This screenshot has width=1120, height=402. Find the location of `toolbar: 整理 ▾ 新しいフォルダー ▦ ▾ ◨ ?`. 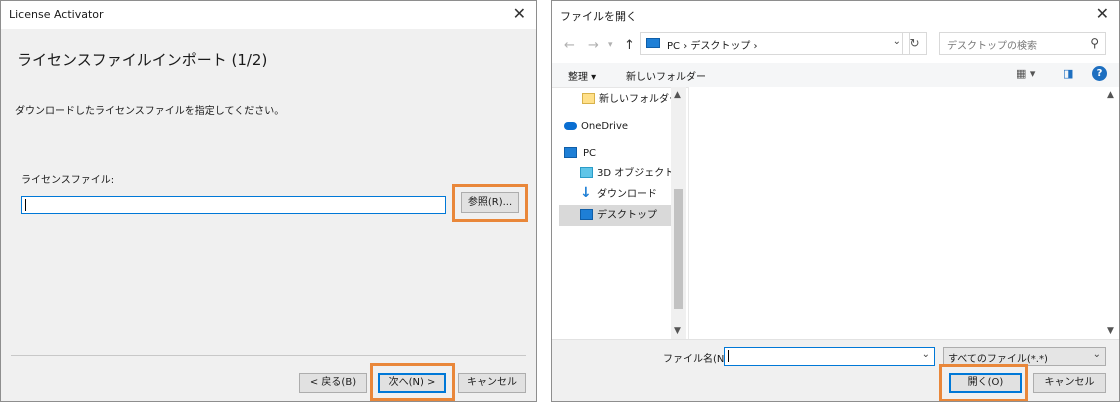

toolbar: 整理 ▾ 新しいフォルダー ▦ ▾ ◨ ? is located at coordinates (835, 75).